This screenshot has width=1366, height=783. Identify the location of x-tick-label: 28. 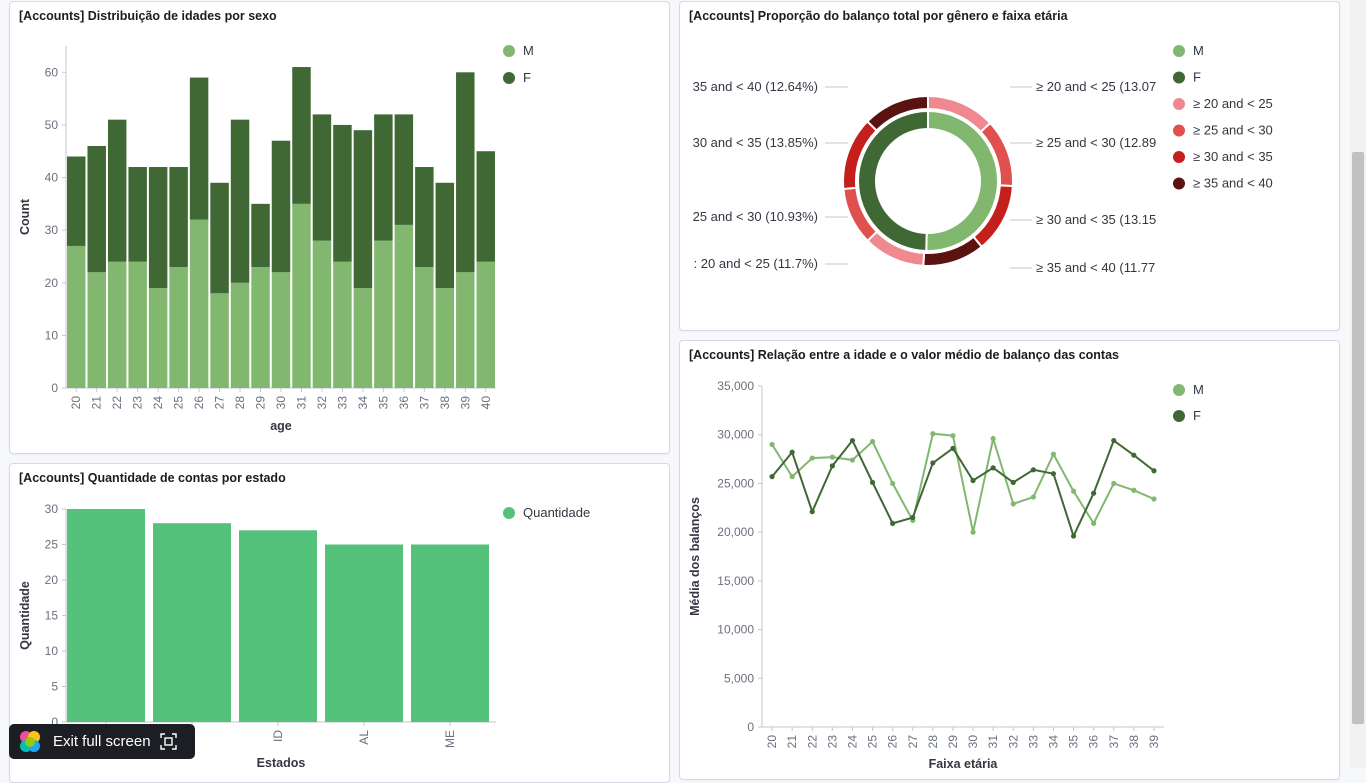
(933, 742).